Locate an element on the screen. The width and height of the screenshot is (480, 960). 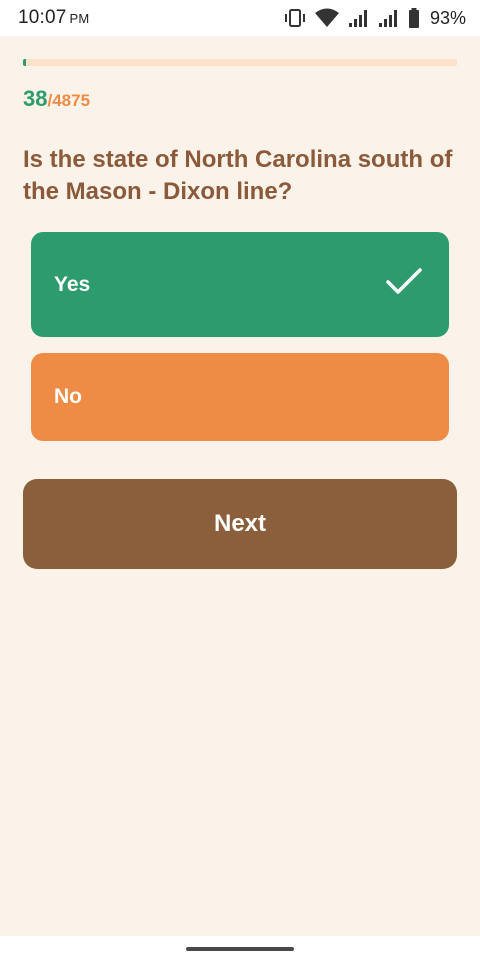
home-indicator is located at coordinates (240, 949).